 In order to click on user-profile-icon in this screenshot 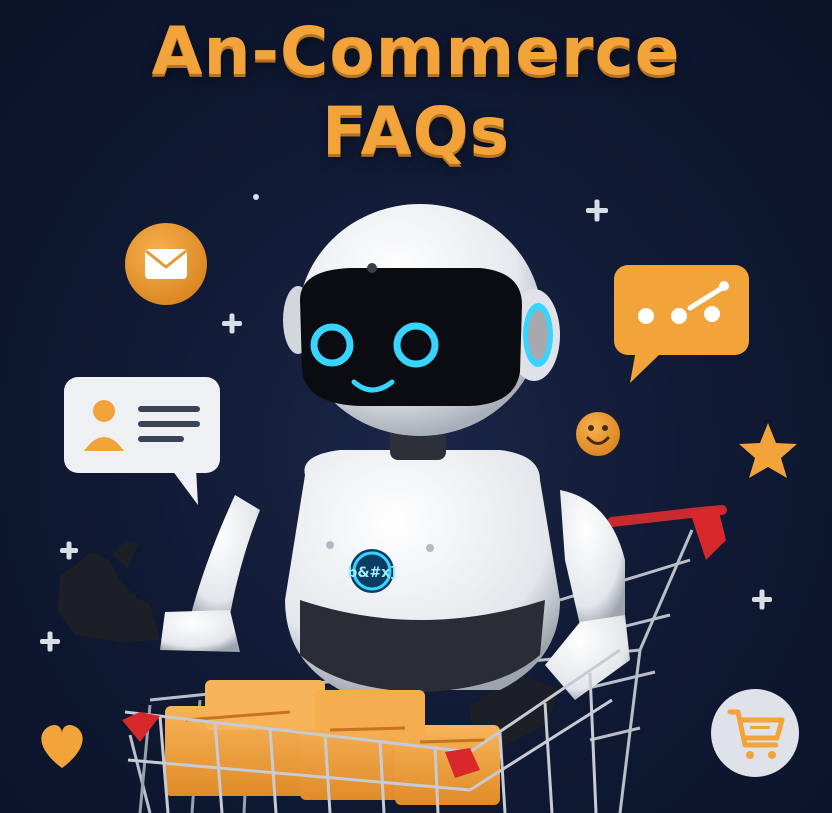, I will do `click(142, 441)`.